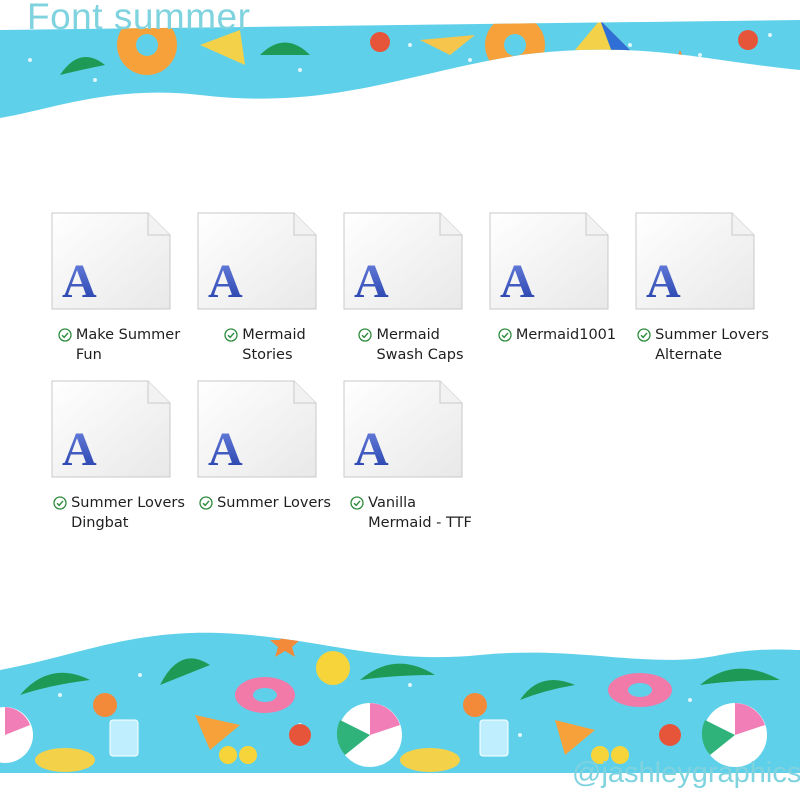 The height and width of the screenshot is (800, 800). I want to click on file-name-line2: Fun, so click(88, 355).